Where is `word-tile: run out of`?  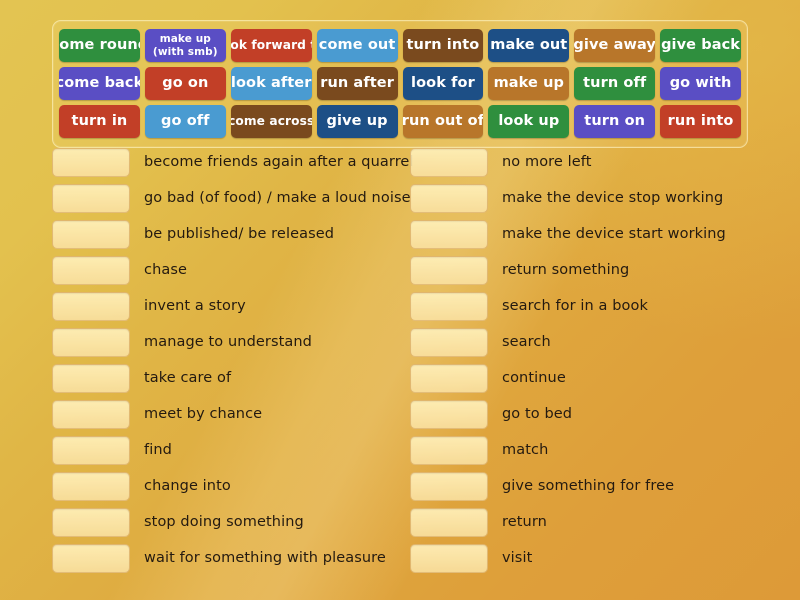 word-tile: run out of is located at coordinates (443, 121).